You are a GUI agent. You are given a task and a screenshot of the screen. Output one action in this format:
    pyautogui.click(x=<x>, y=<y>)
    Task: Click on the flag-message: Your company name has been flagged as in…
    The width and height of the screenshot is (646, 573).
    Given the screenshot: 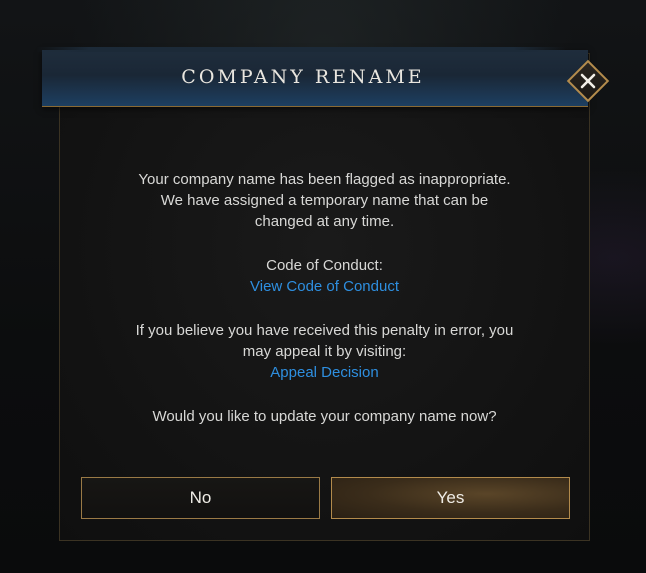 What is the action you would take?
    pyautogui.click(x=324, y=200)
    